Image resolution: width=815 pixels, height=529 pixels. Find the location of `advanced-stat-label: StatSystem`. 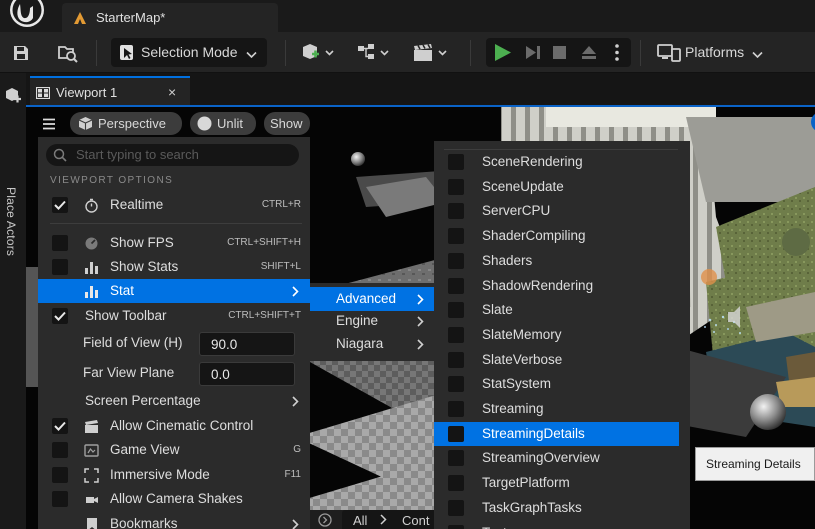

advanced-stat-label: StatSystem is located at coordinates (517, 384).